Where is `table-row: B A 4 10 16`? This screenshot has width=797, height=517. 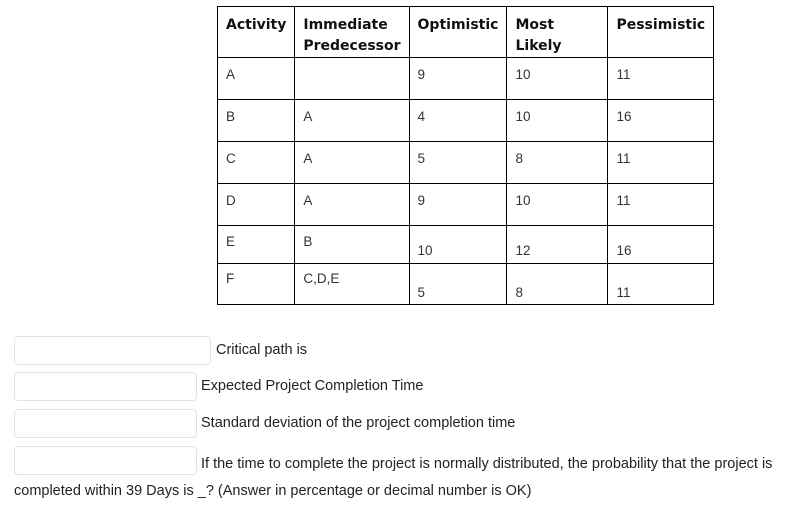 table-row: B A 4 10 16 is located at coordinates (465, 120).